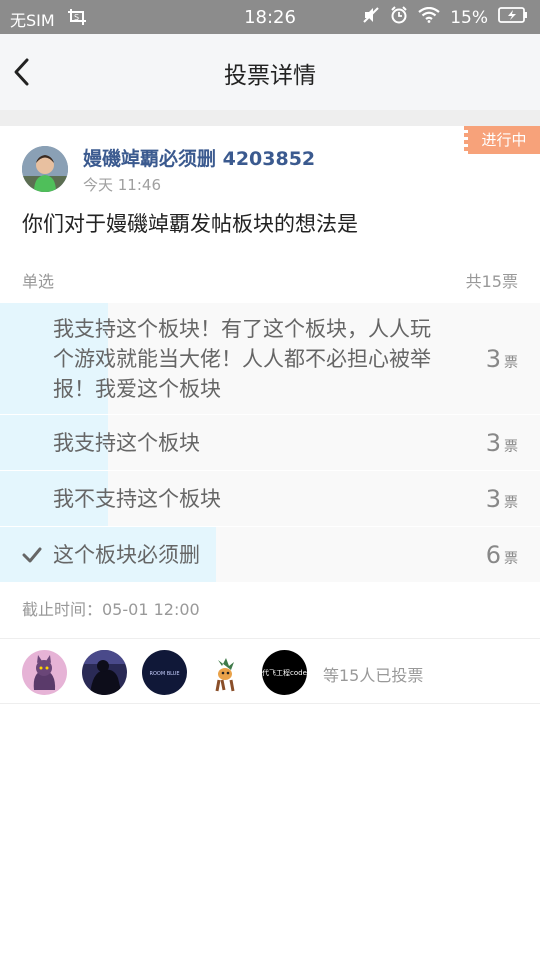 This screenshot has width=540, height=960. What do you see at coordinates (270, 118) in the screenshot?
I see `section-divider` at bounding box center [270, 118].